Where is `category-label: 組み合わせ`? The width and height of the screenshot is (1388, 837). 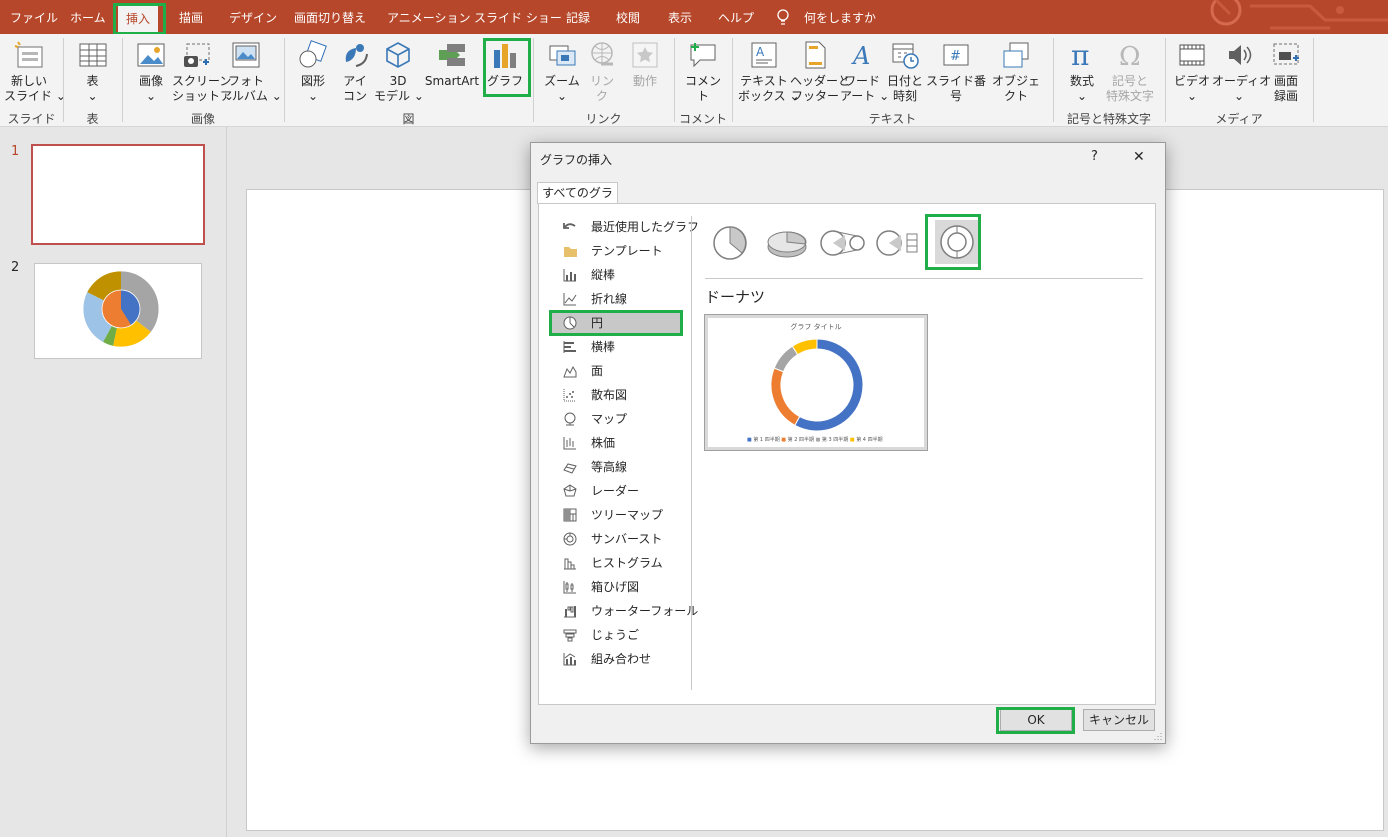 category-label: 組み合わせ is located at coordinates (621, 659).